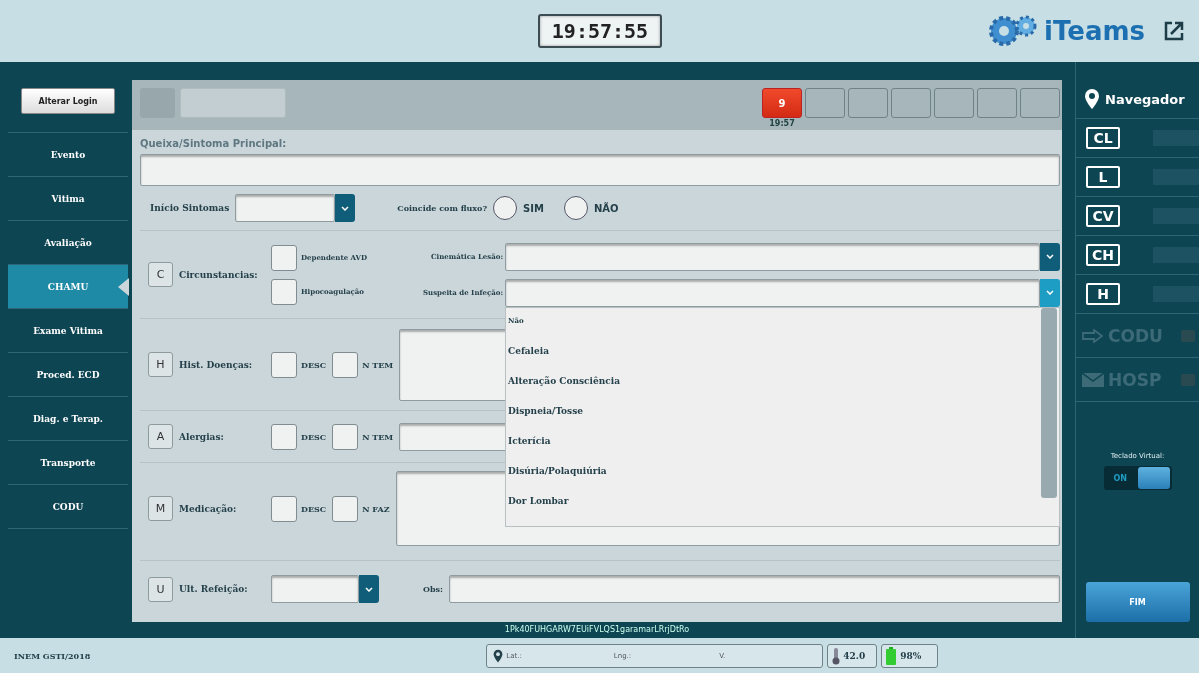 Image resolution: width=1199 pixels, height=673 pixels. Describe the element at coordinates (433, 589) in the screenshot. I see `field-label: Obs:` at that location.